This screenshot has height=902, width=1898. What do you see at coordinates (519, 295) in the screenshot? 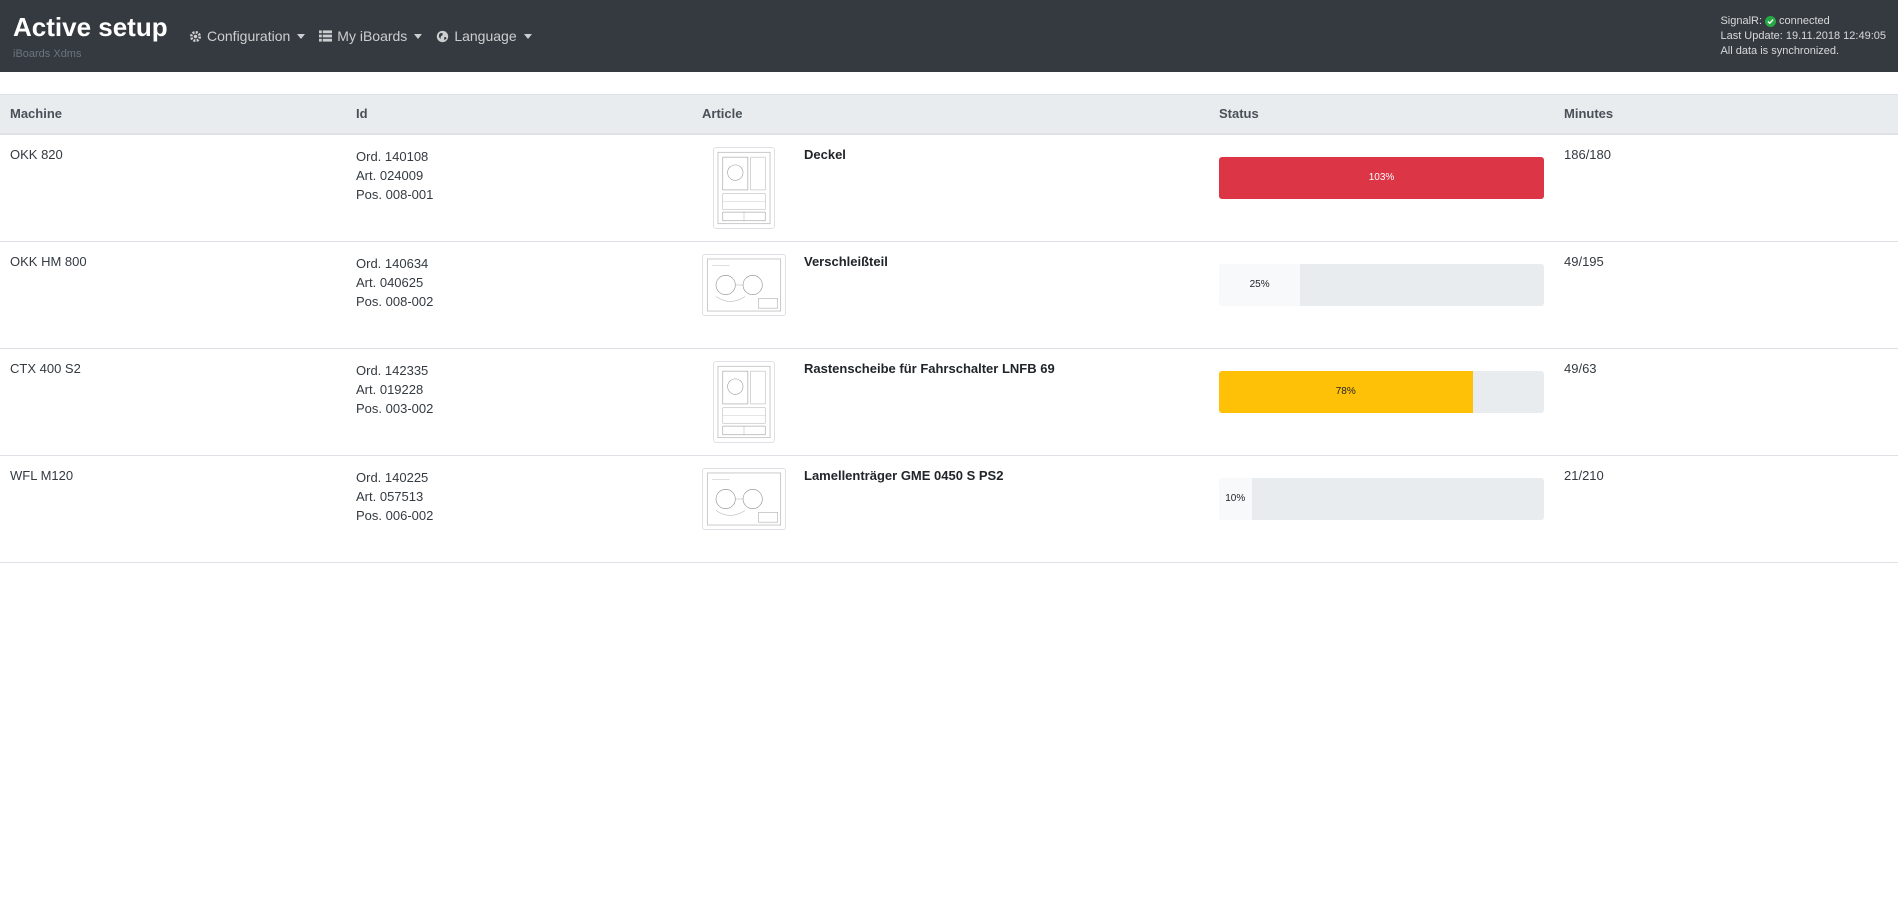
I see `id-cell: Ord. 140634 Art. 040625 Pos. 008-002` at bounding box center [519, 295].